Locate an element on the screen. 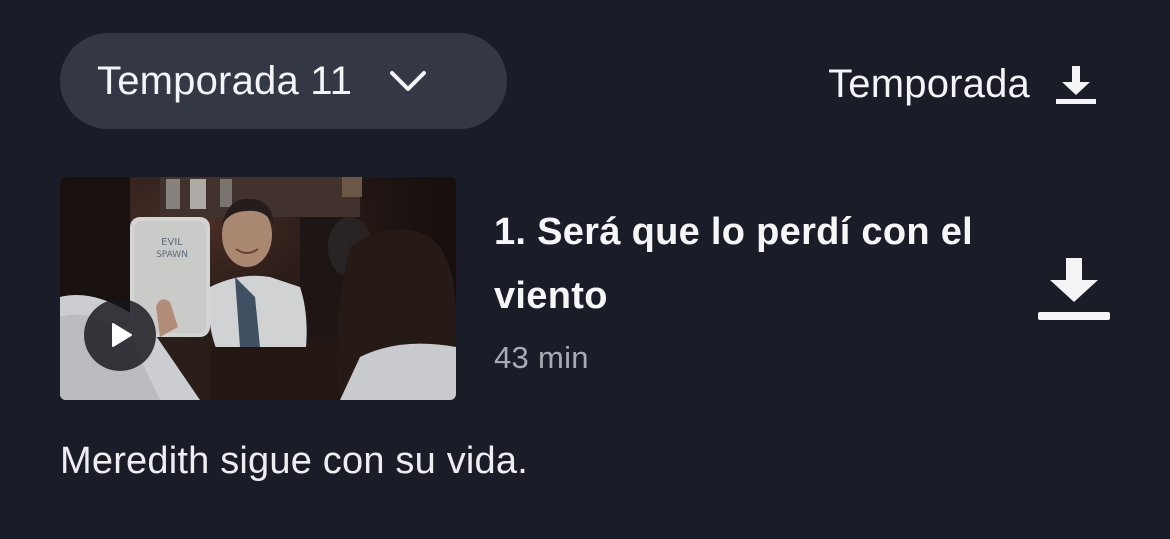 The image size is (1170, 539). season-selector-label: Temporada 11 is located at coordinates (225, 80).